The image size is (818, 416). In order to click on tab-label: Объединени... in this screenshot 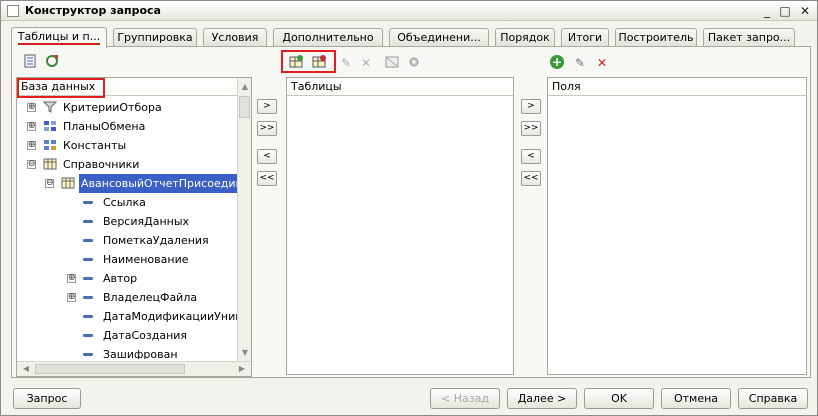, I will do `click(439, 37)`.